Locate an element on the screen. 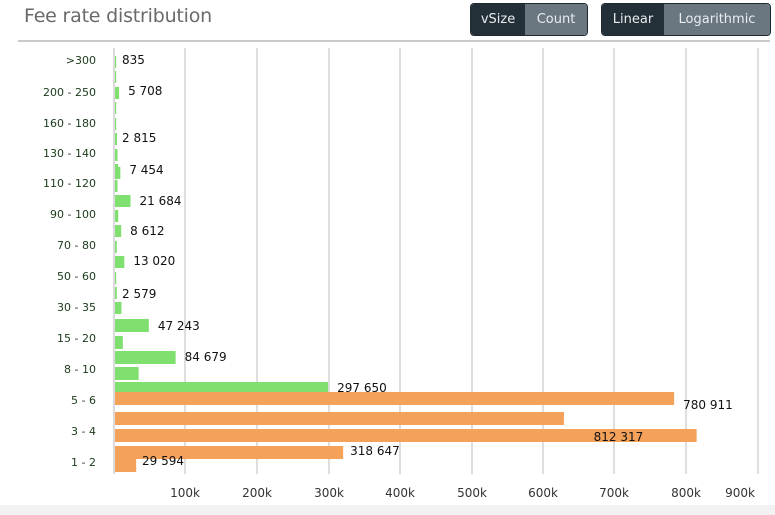  count-button: Count is located at coordinates (556, 19).